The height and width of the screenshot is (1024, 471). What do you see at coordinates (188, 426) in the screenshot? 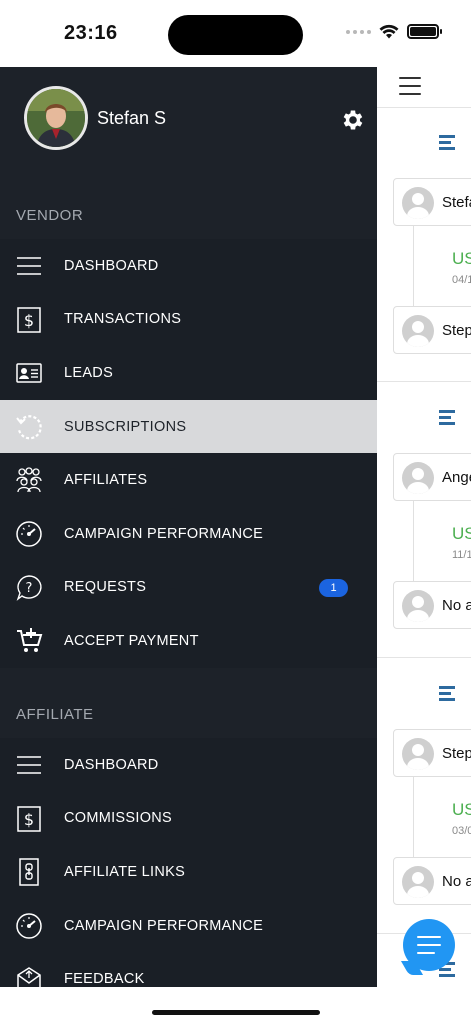
I see `menu-item-subscriptions: SUBSCRIPTIONS` at bounding box center [188, 426].